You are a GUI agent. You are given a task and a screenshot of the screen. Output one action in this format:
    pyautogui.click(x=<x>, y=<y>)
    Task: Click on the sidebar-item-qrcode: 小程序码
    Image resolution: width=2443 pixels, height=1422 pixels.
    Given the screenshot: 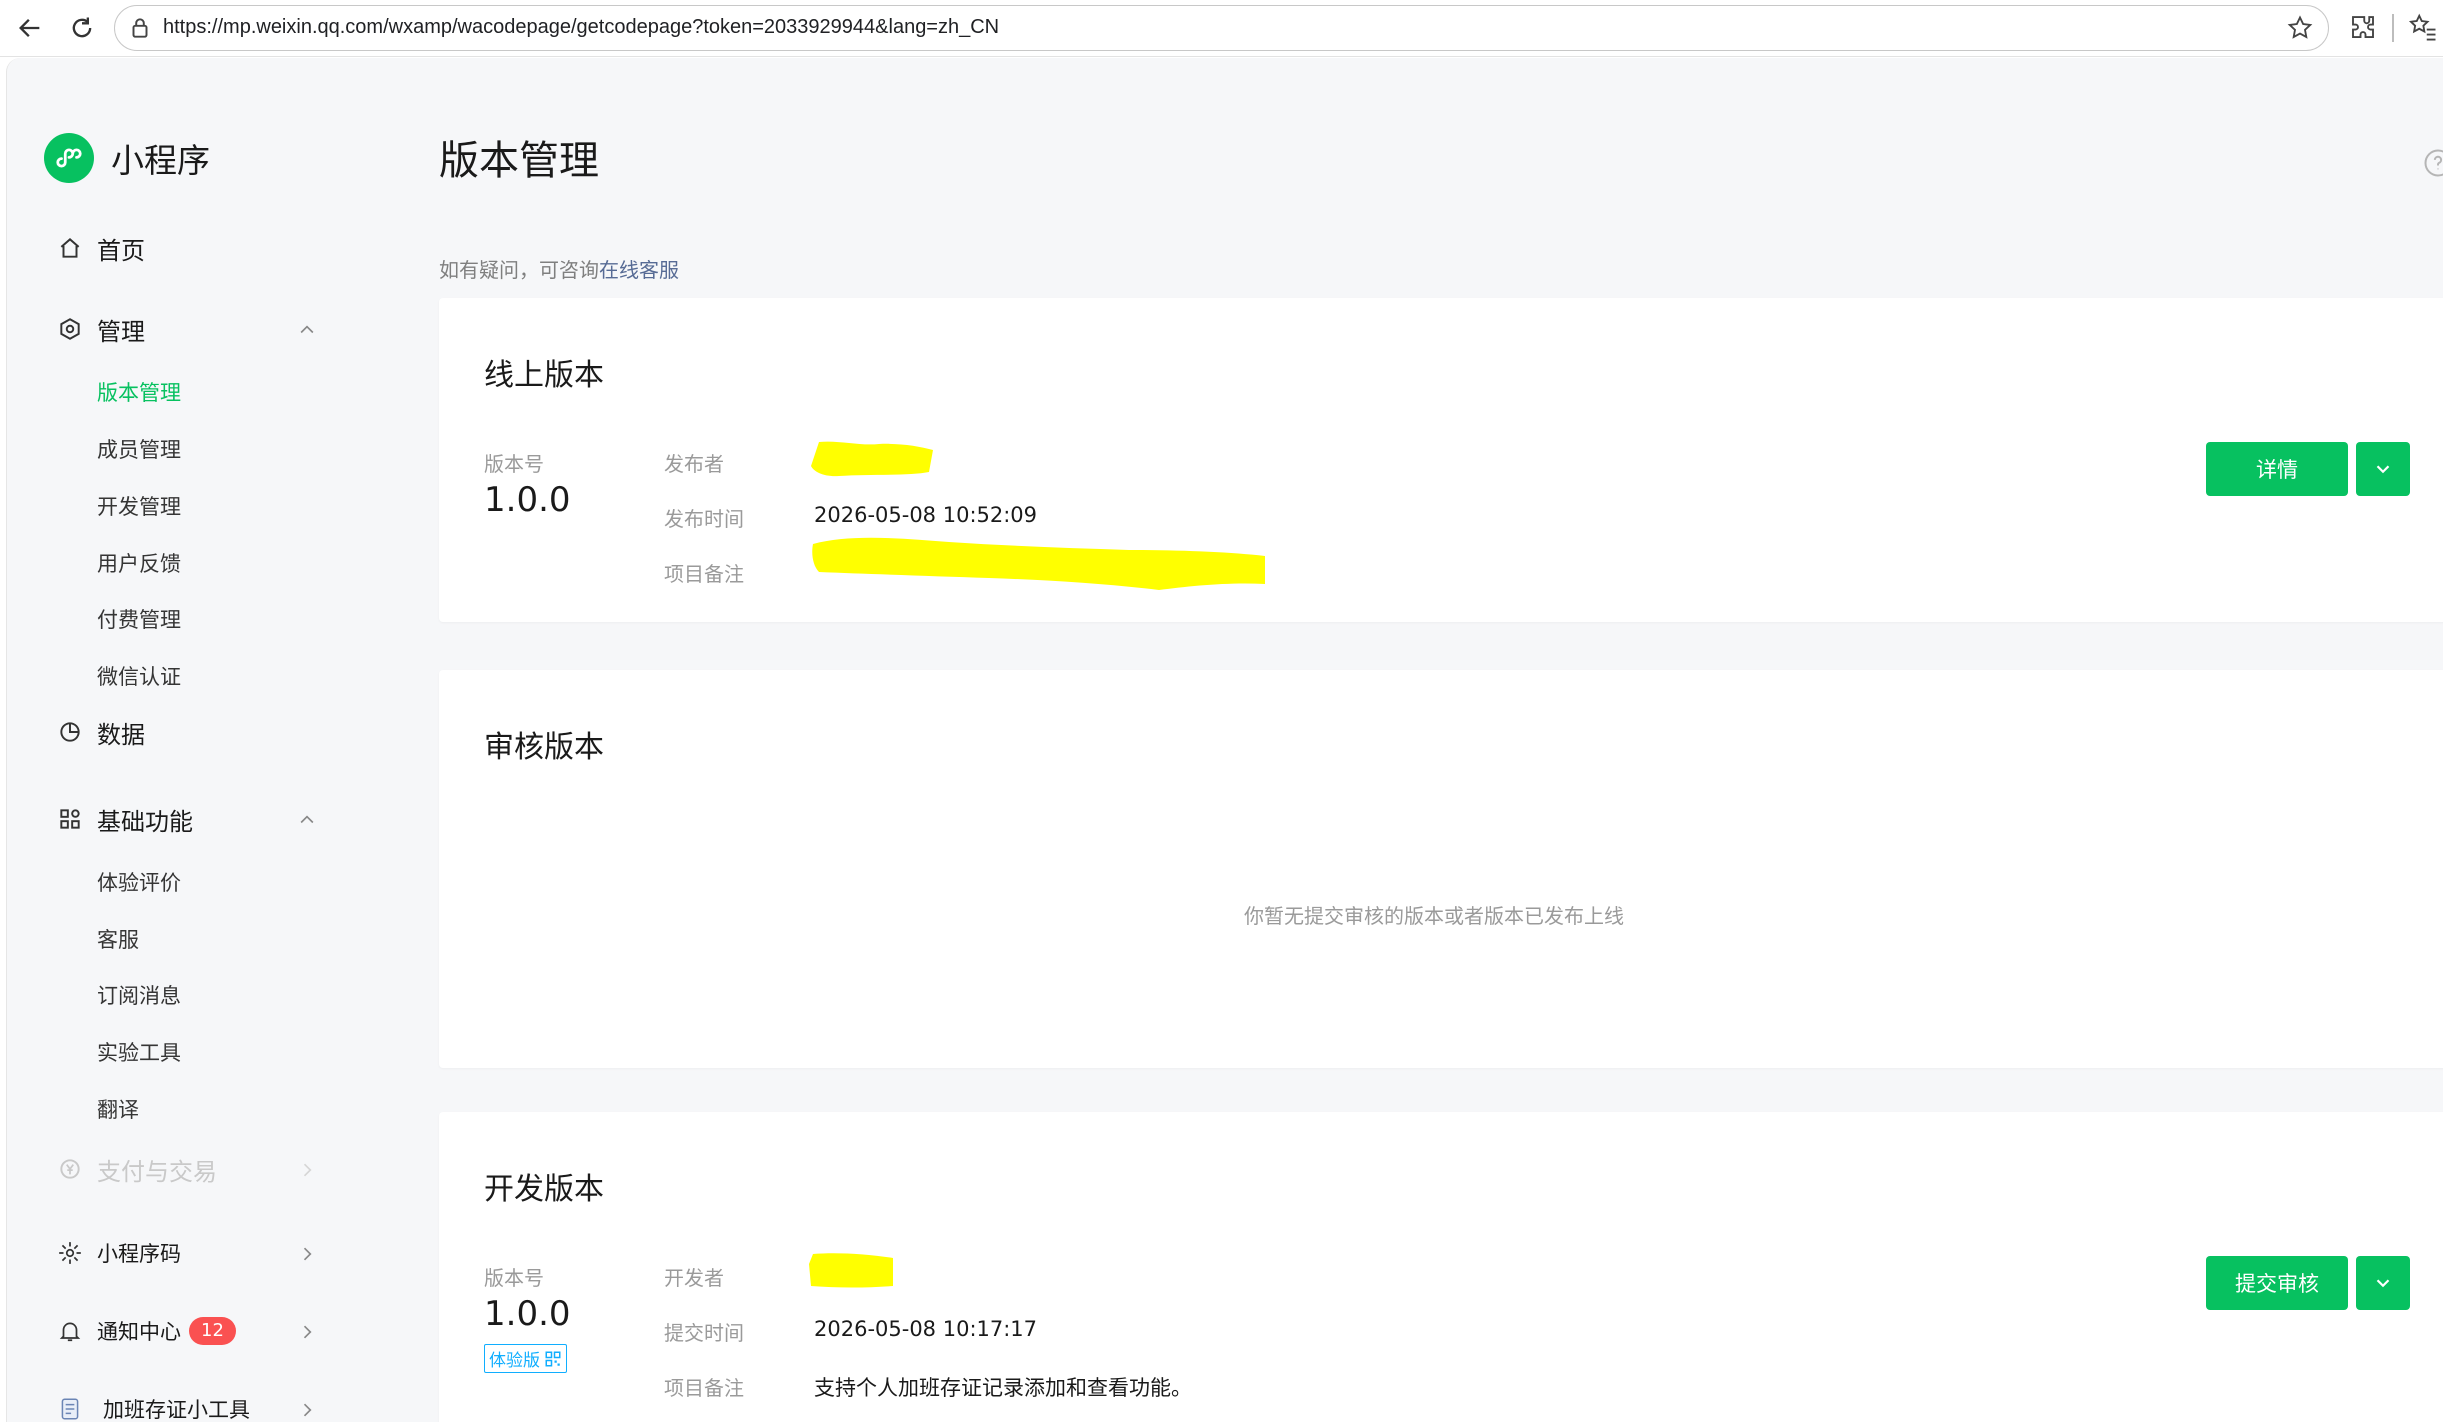 What is the action you would take?
    pyautogui.click(x=187, y=1253)
    